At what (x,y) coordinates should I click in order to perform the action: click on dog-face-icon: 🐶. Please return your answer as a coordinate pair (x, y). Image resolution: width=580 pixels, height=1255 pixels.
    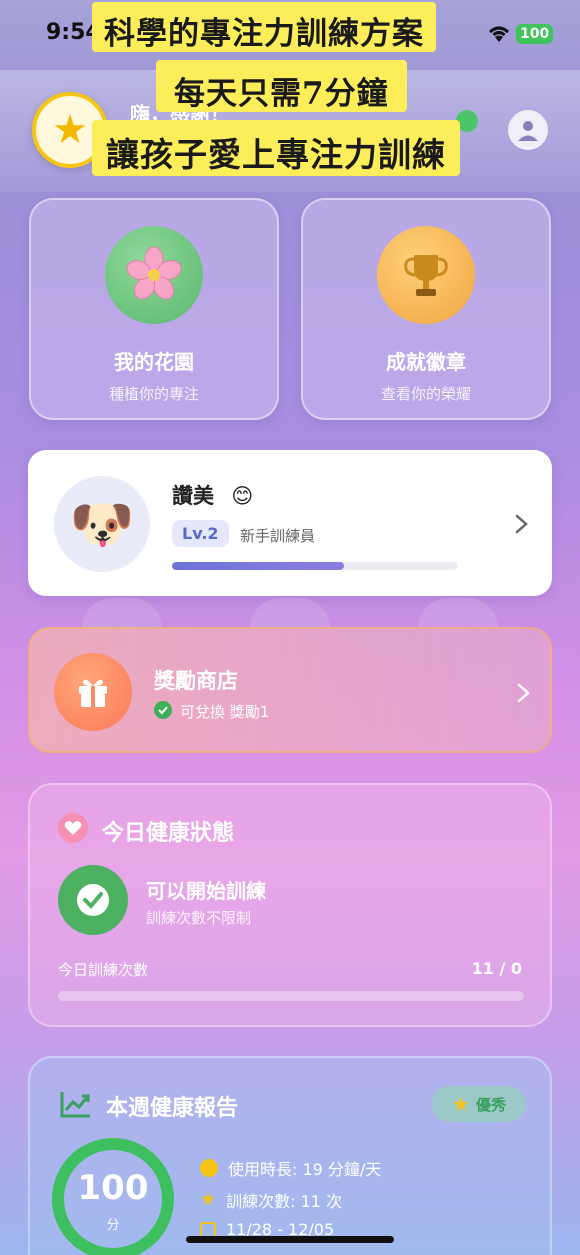
    Looking at the image, I should click on (102, 524).